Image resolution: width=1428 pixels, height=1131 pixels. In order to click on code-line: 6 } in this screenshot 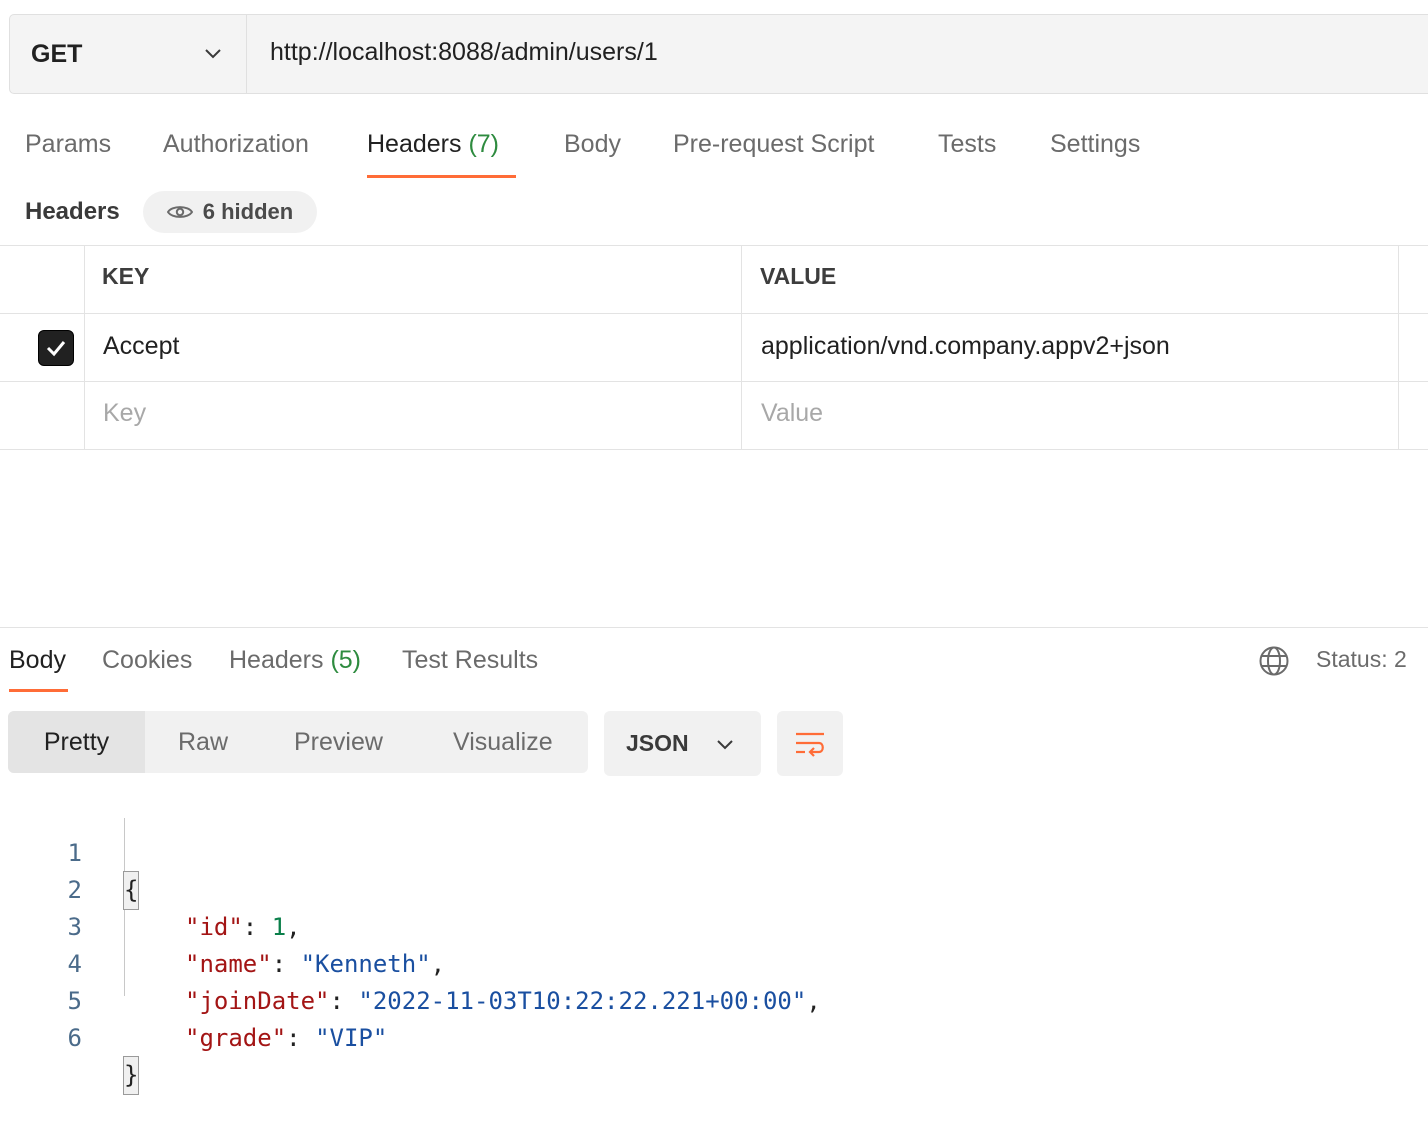, I will do `click(70, 1039)`.